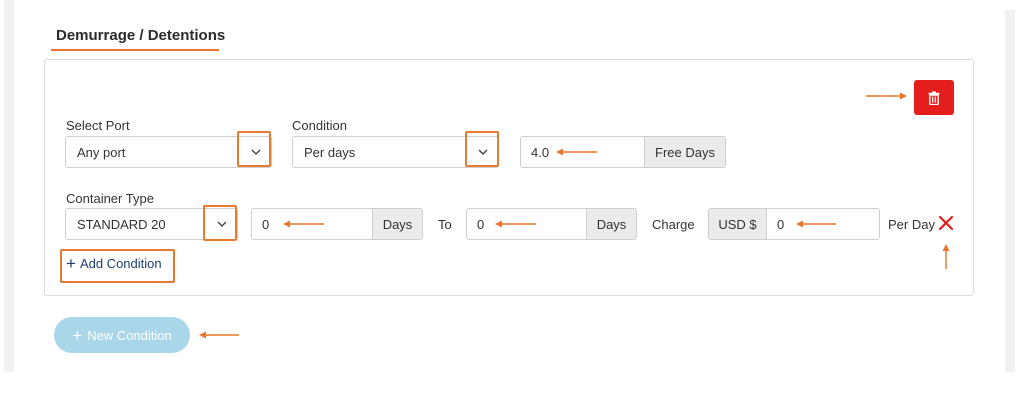 This screenshot has width=1024, height=393. I want to click on trash-icon, so click(934, 97).